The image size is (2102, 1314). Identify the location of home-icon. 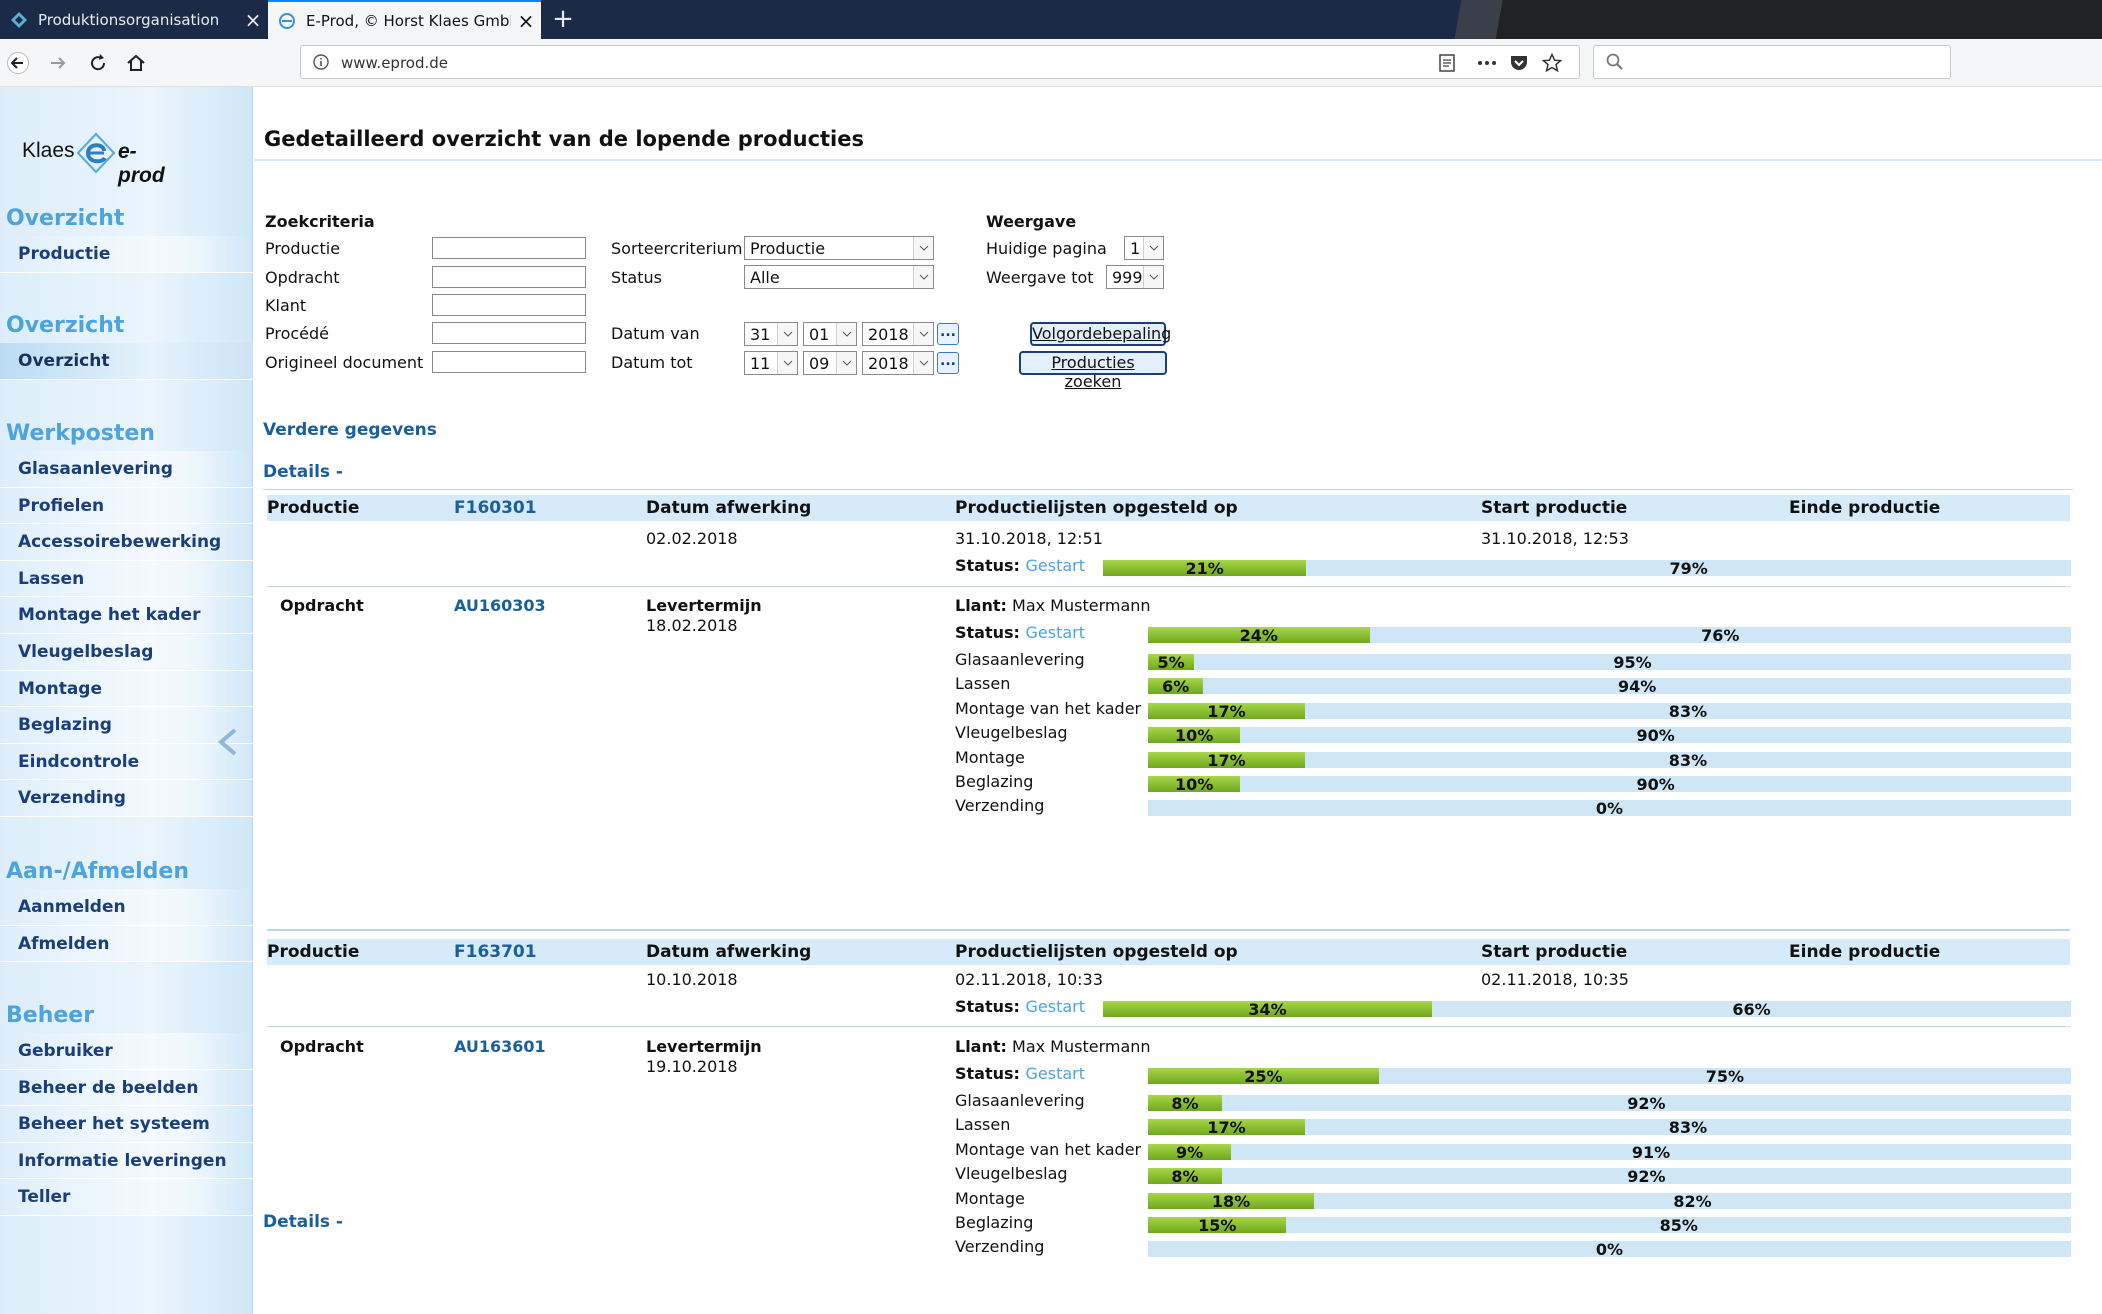
(136, 63).